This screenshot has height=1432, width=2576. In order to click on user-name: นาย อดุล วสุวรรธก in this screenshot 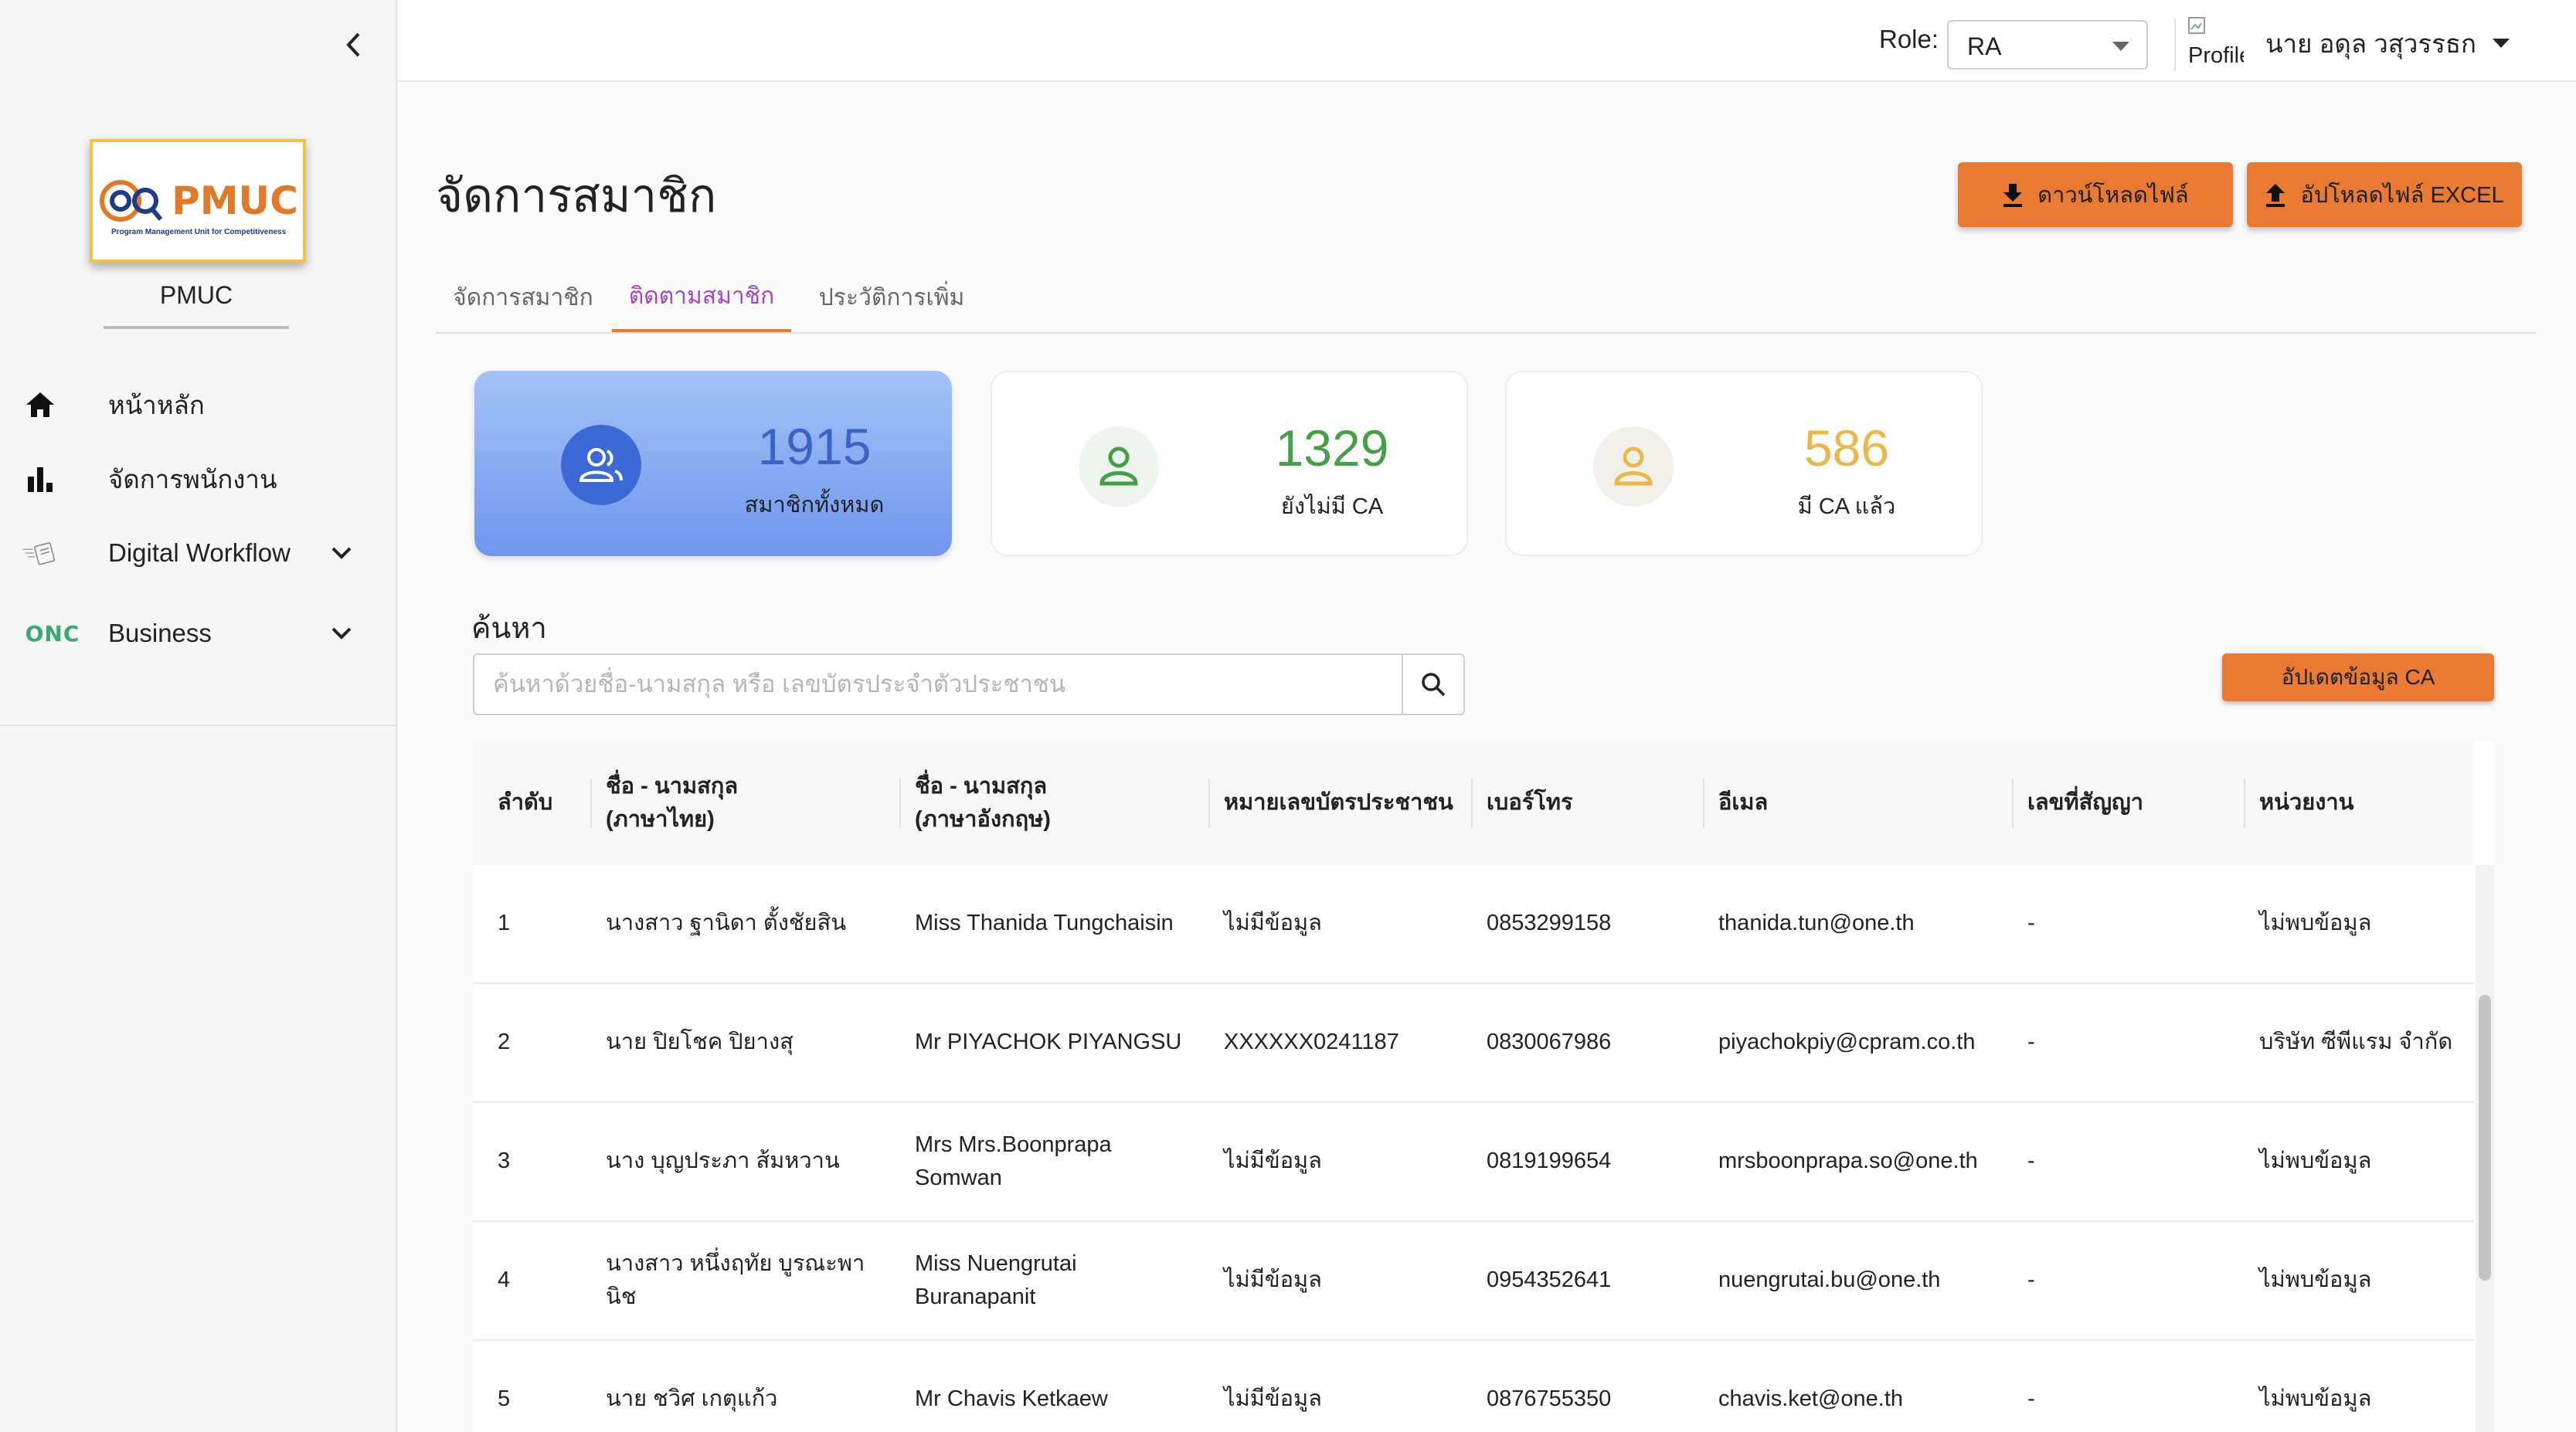, I will do `click(2370, 43)`.